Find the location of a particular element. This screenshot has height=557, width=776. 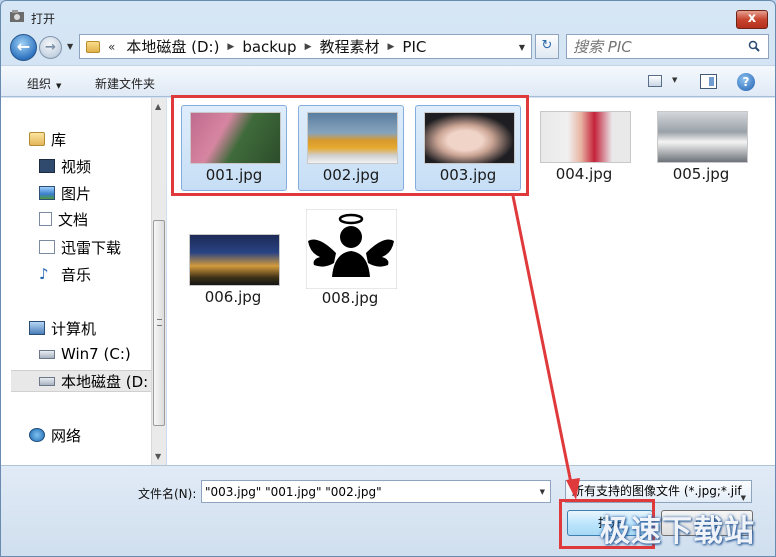

sidebar-item-label: 本地磁盘 (D: is located at coordinates (105, 381).